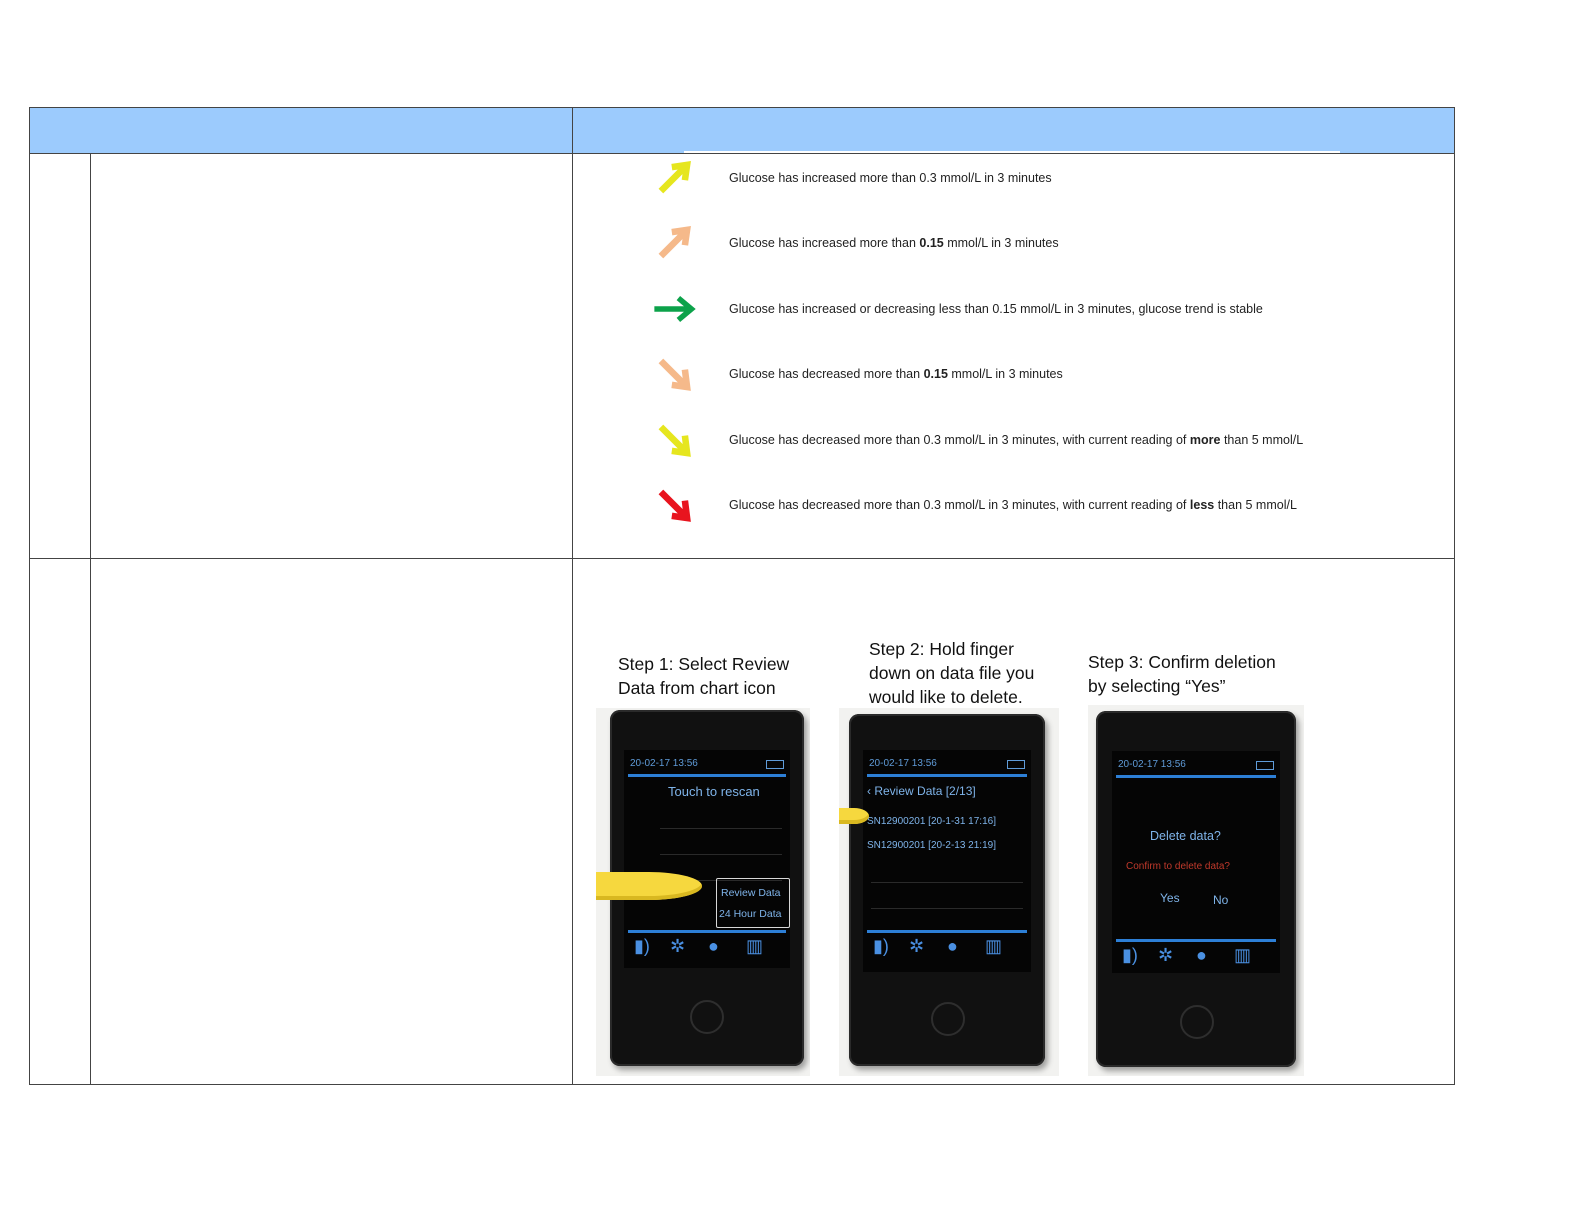 The height and width of the screenshot is (1224, 1584). I want to click on row-2-description-cell, so click(331, 822).